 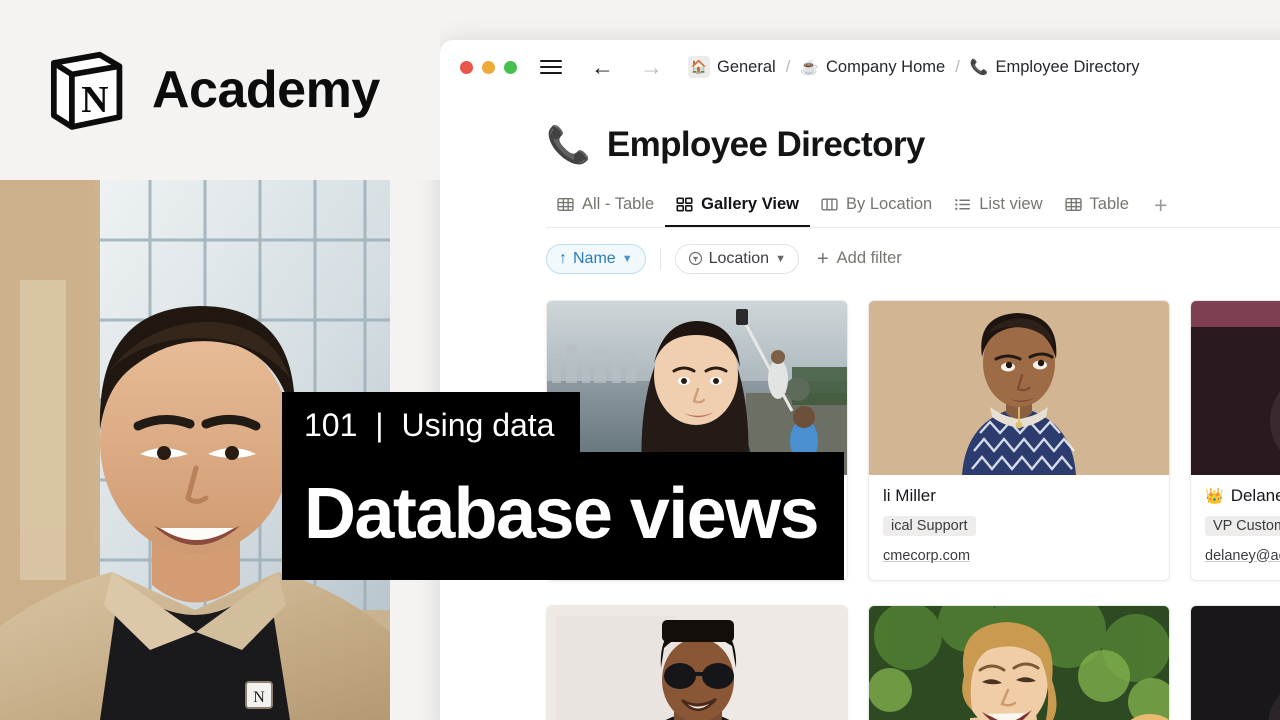 What do you see at coordinates (869, 258) in the screenshot?
I see `add-filter-label: Add filter` at bounding box center [869, 258].